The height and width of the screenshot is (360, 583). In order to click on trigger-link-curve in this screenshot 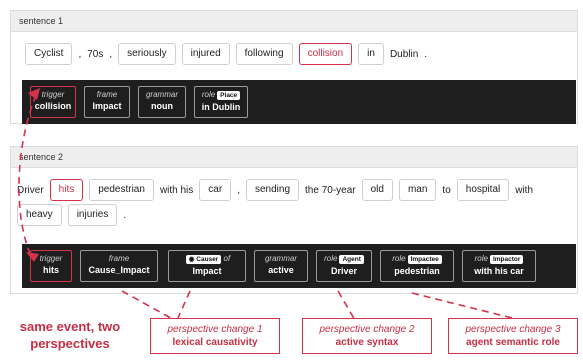, I will do `click(27, 176)`.